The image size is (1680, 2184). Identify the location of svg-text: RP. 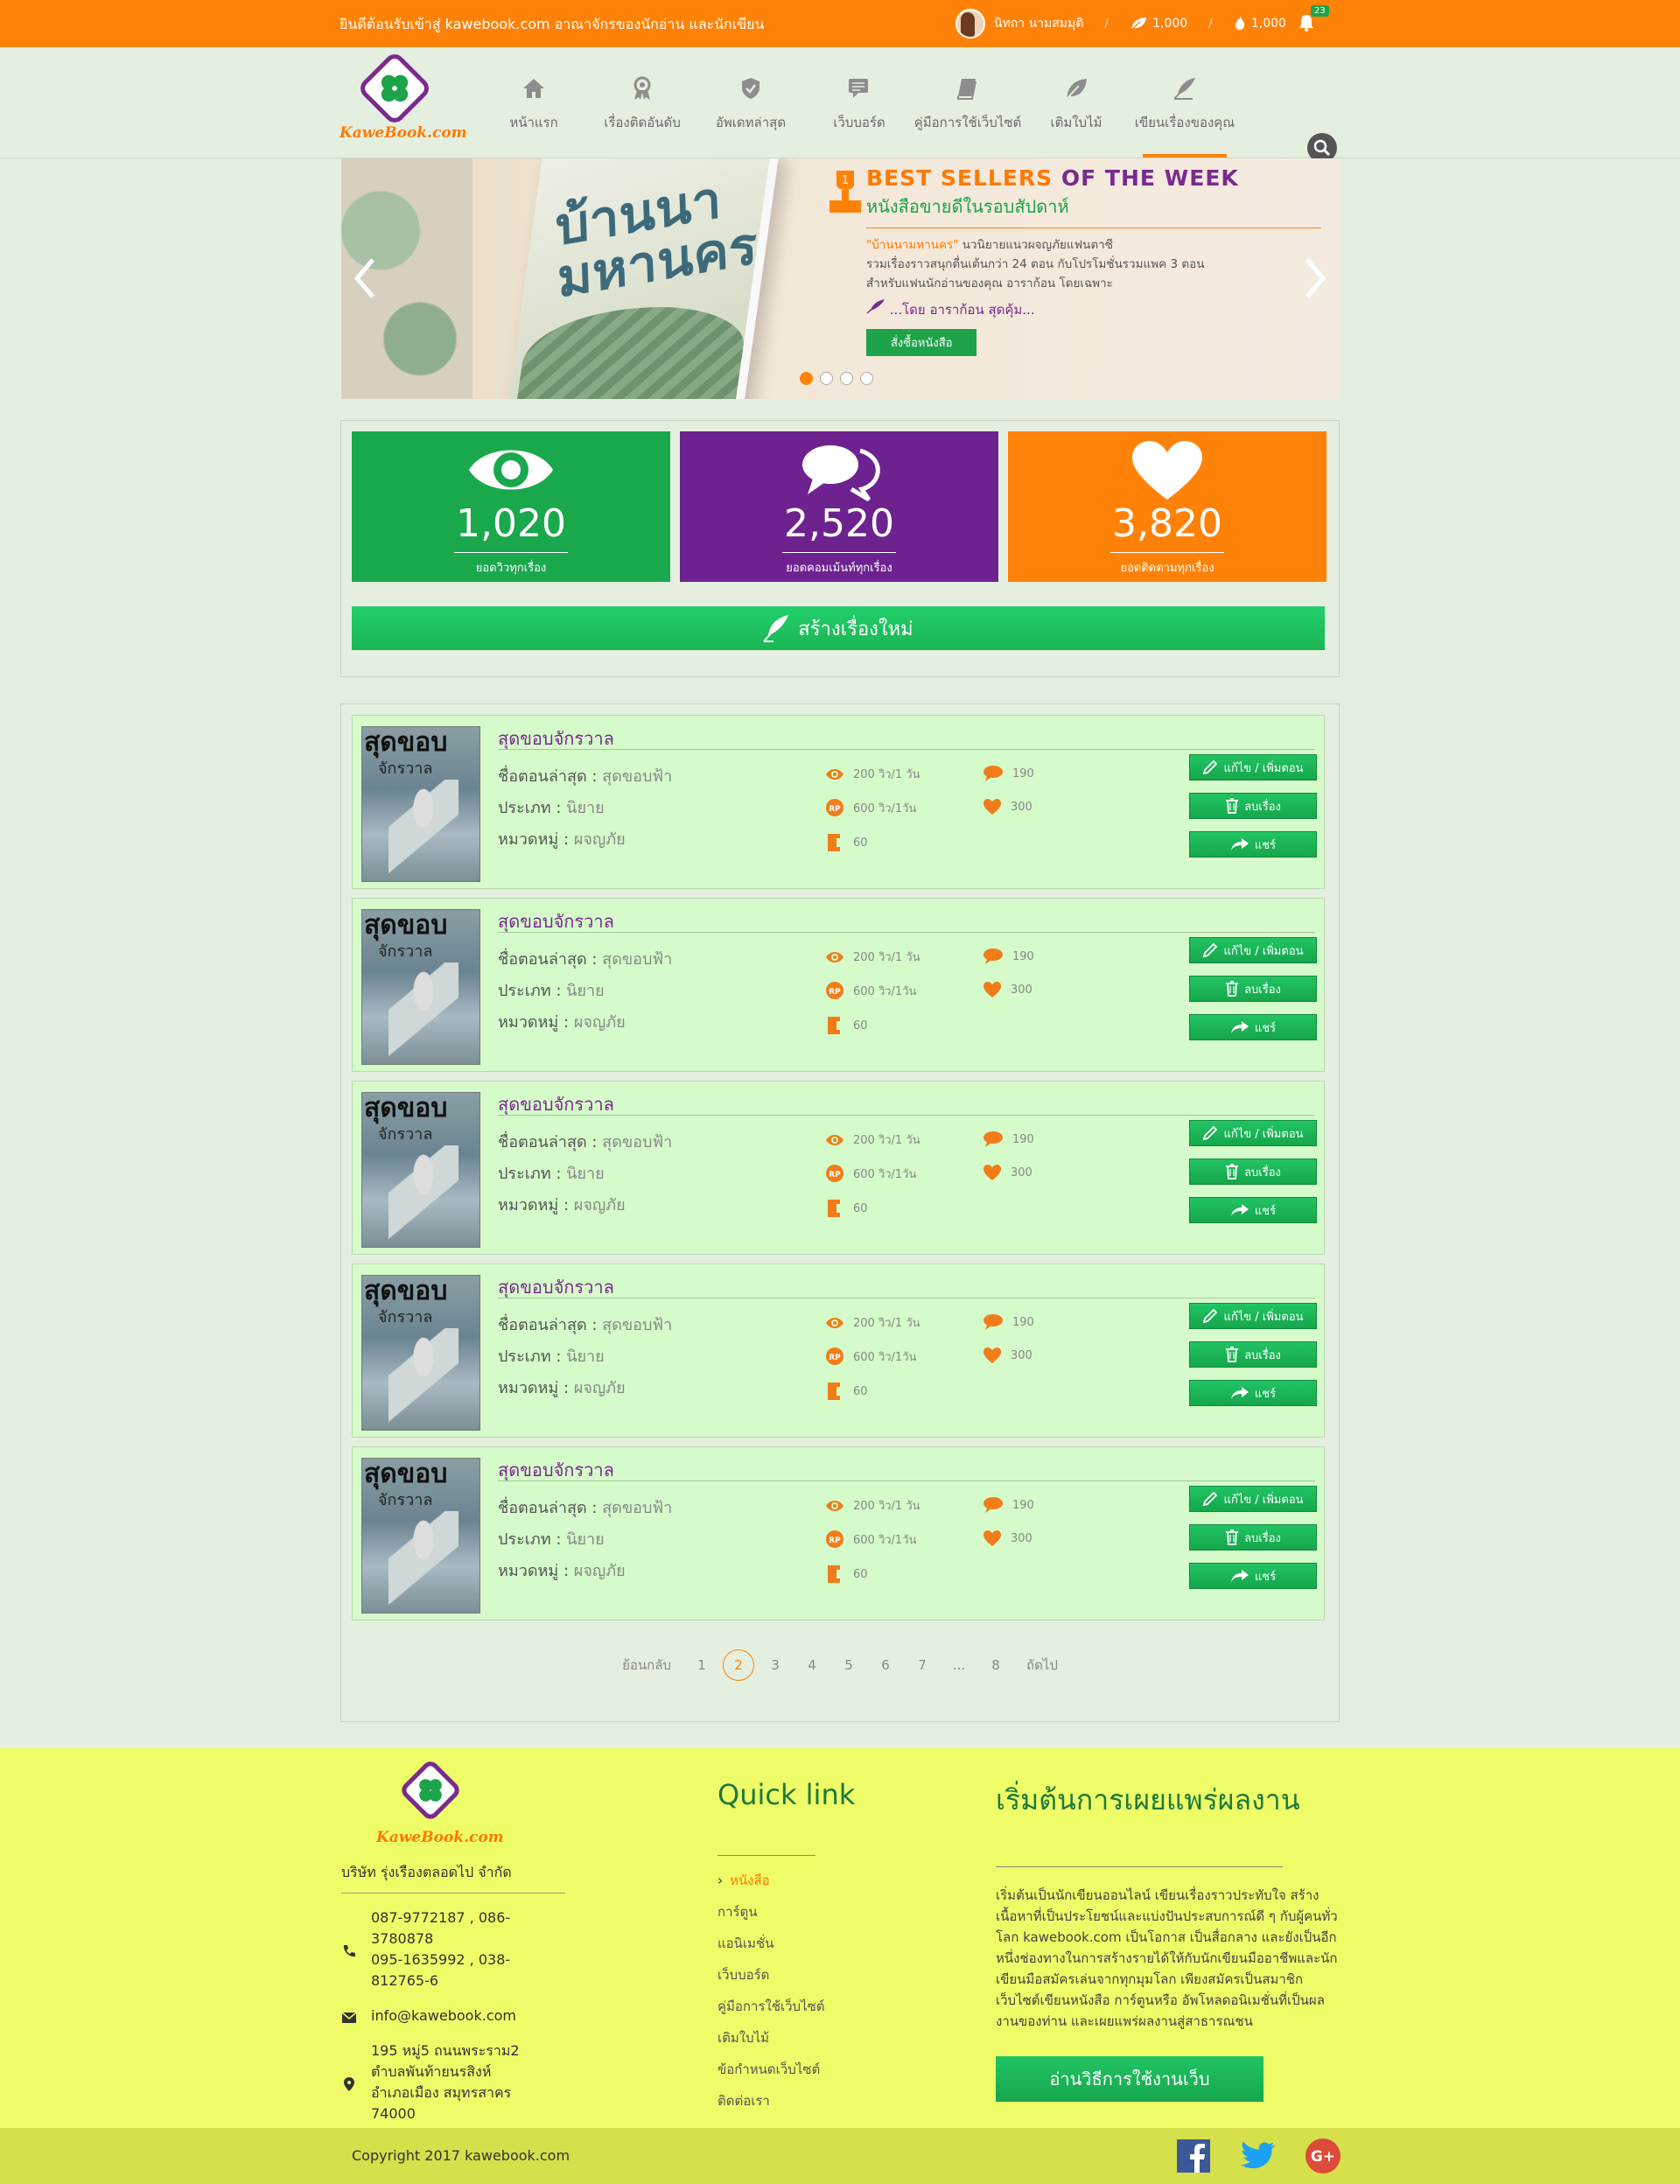
(835, 1358).